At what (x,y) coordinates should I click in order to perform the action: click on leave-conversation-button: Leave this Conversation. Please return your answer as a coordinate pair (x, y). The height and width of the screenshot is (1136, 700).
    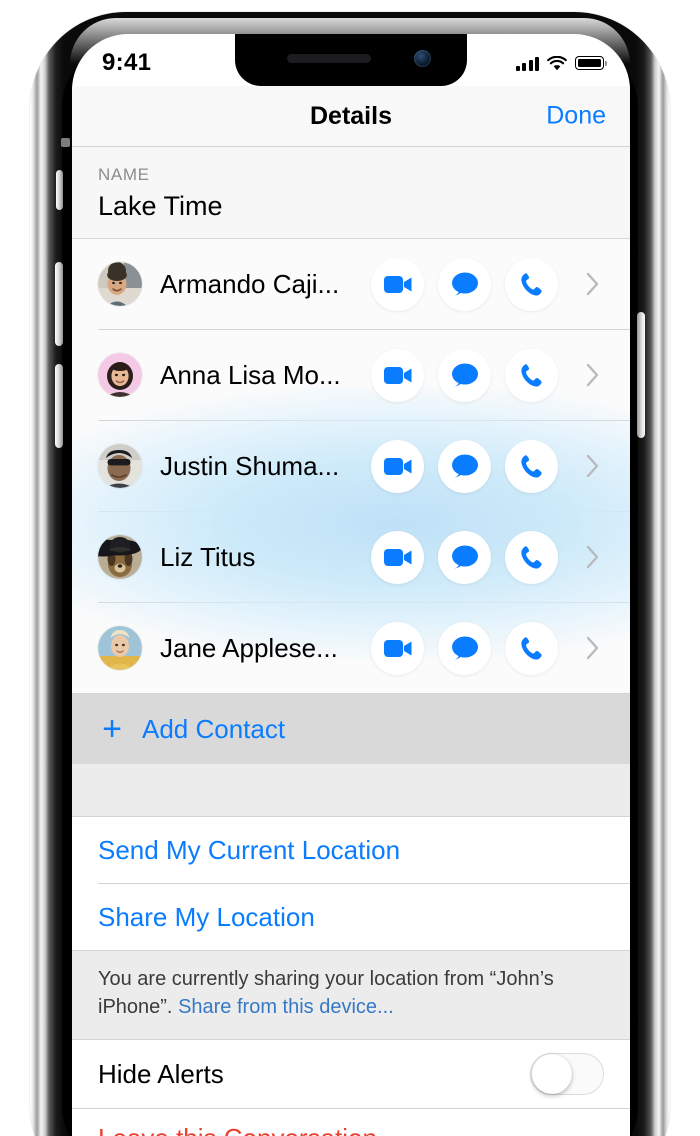
    Looking at the image, I should click on (351, 1122).